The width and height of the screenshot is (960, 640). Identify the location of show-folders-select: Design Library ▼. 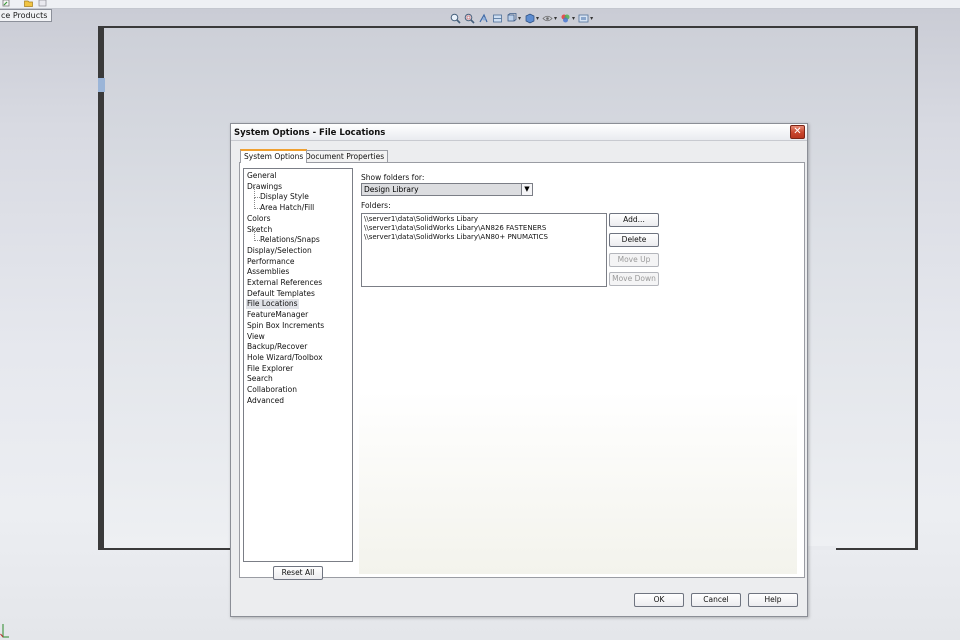
(447, 189).